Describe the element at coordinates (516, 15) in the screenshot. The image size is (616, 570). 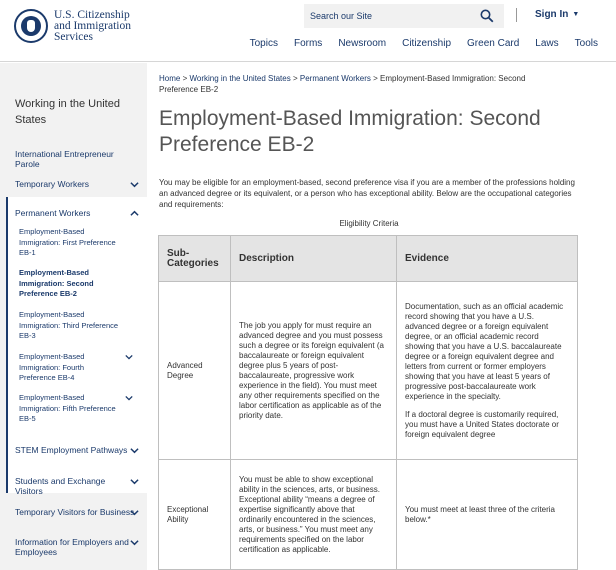
I see `header-divider` at that location.